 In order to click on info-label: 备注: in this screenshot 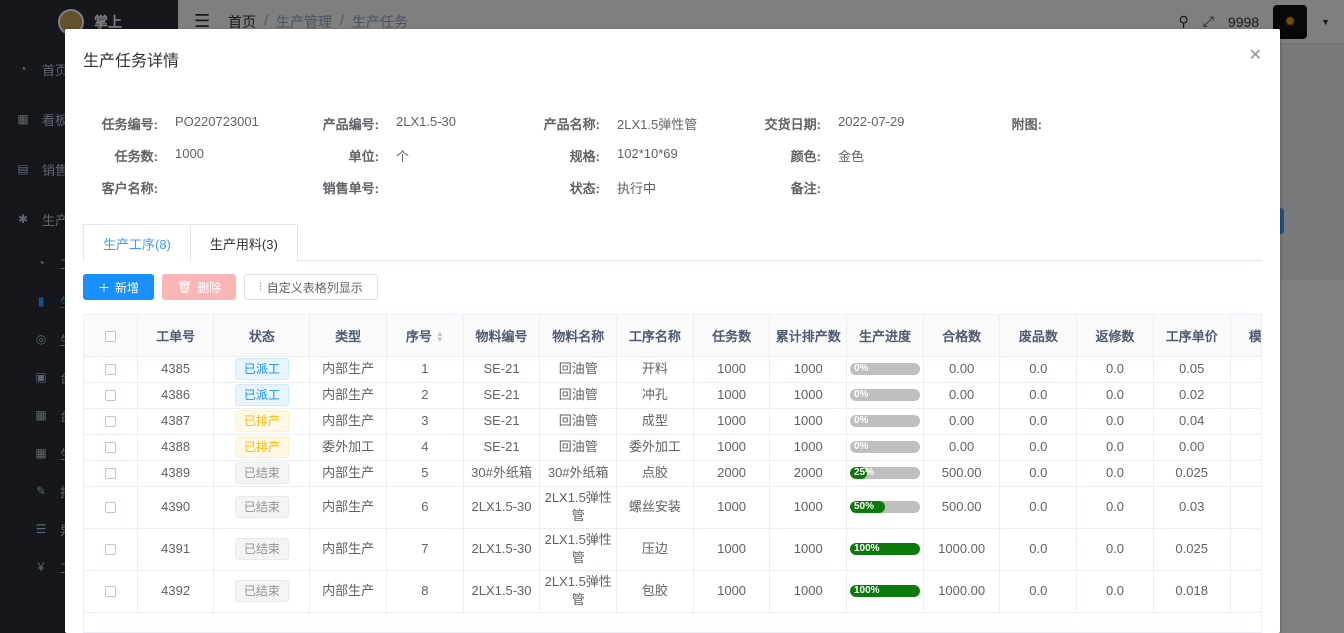, I will do `click(805, 188)`.